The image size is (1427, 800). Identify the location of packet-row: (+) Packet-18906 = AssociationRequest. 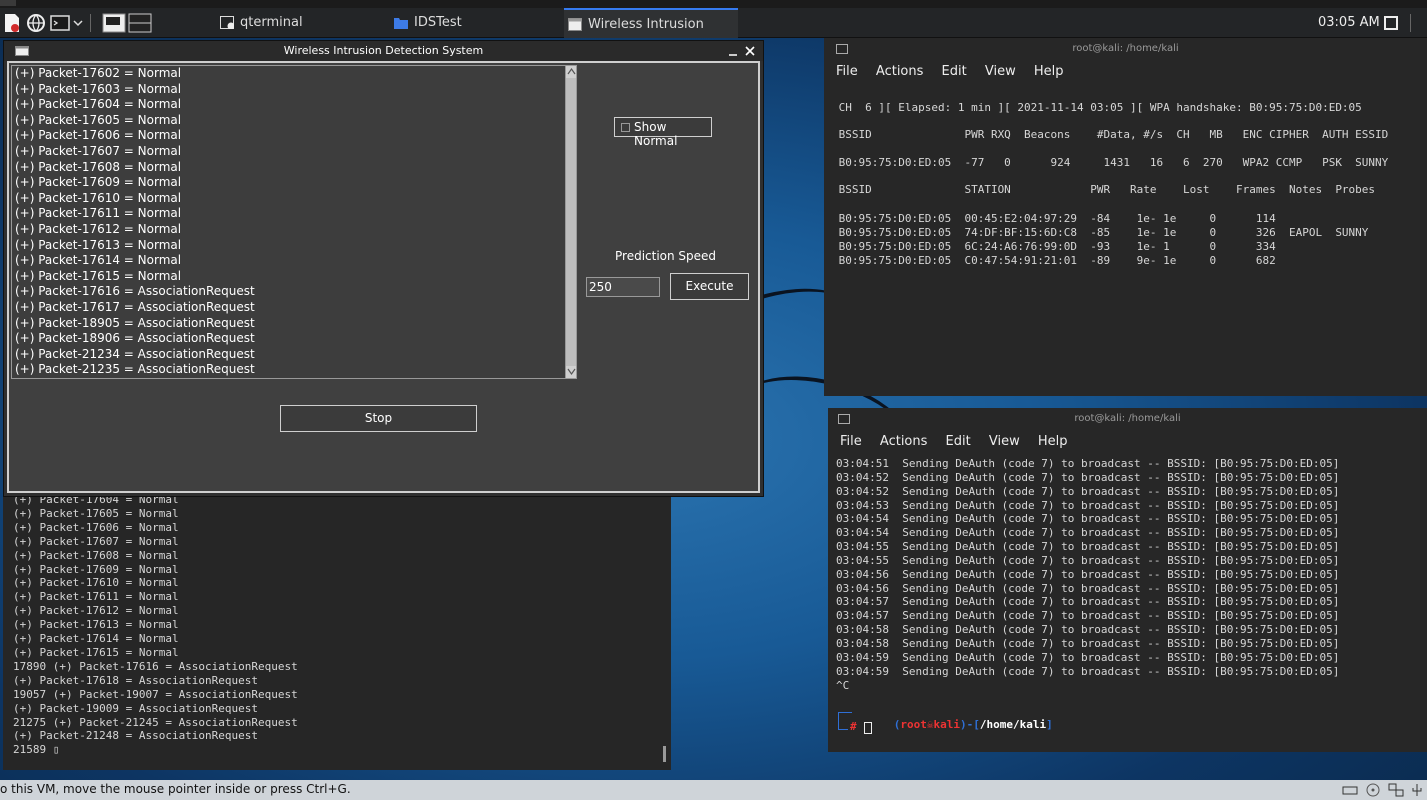
(294, 339).